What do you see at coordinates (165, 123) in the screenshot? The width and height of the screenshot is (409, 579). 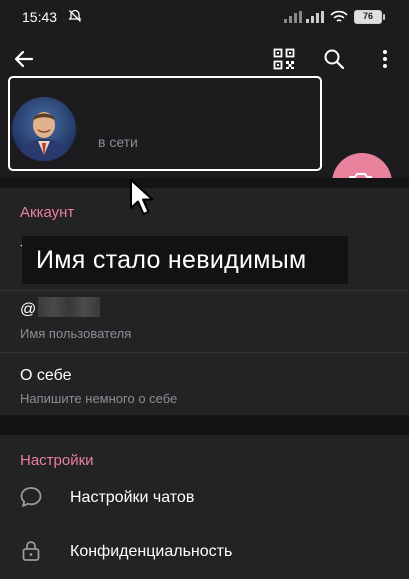 I see `profile-header-highlight` at bounding box center [165, 123].